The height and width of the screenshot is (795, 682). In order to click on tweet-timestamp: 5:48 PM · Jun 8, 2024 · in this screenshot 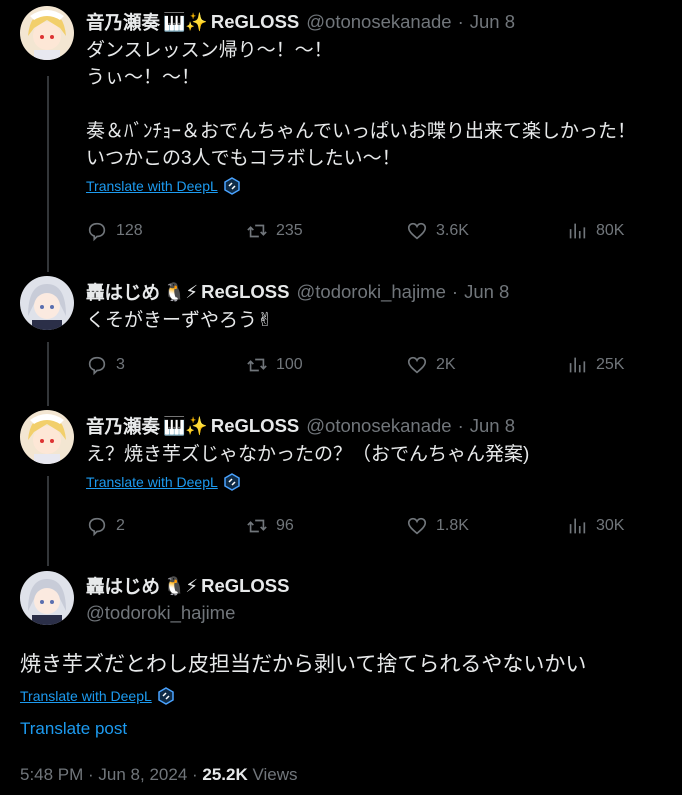, I will do `click(111, 774)`.